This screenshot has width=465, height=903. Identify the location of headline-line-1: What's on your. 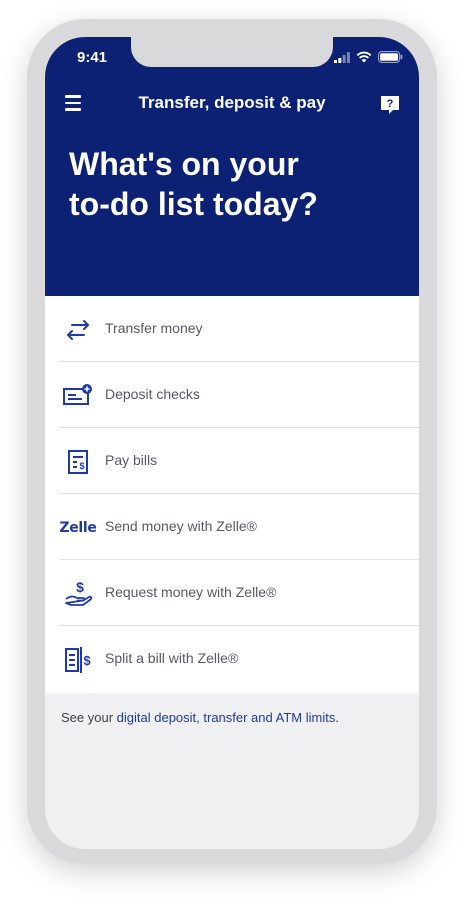
(184, 164).